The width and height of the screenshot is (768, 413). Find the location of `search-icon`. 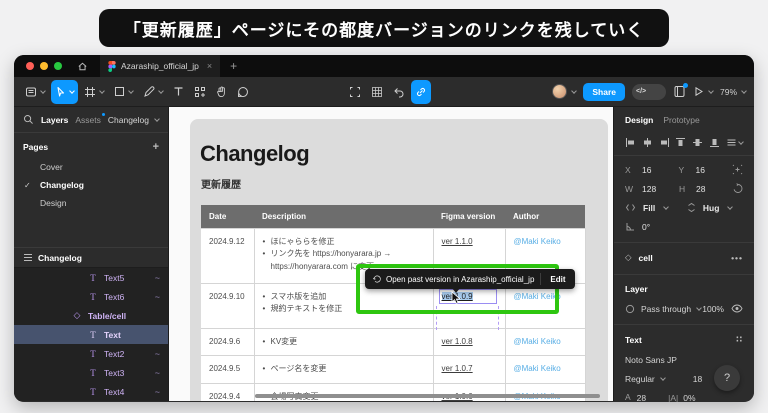

search-icon is located at coordinates (28, 119).